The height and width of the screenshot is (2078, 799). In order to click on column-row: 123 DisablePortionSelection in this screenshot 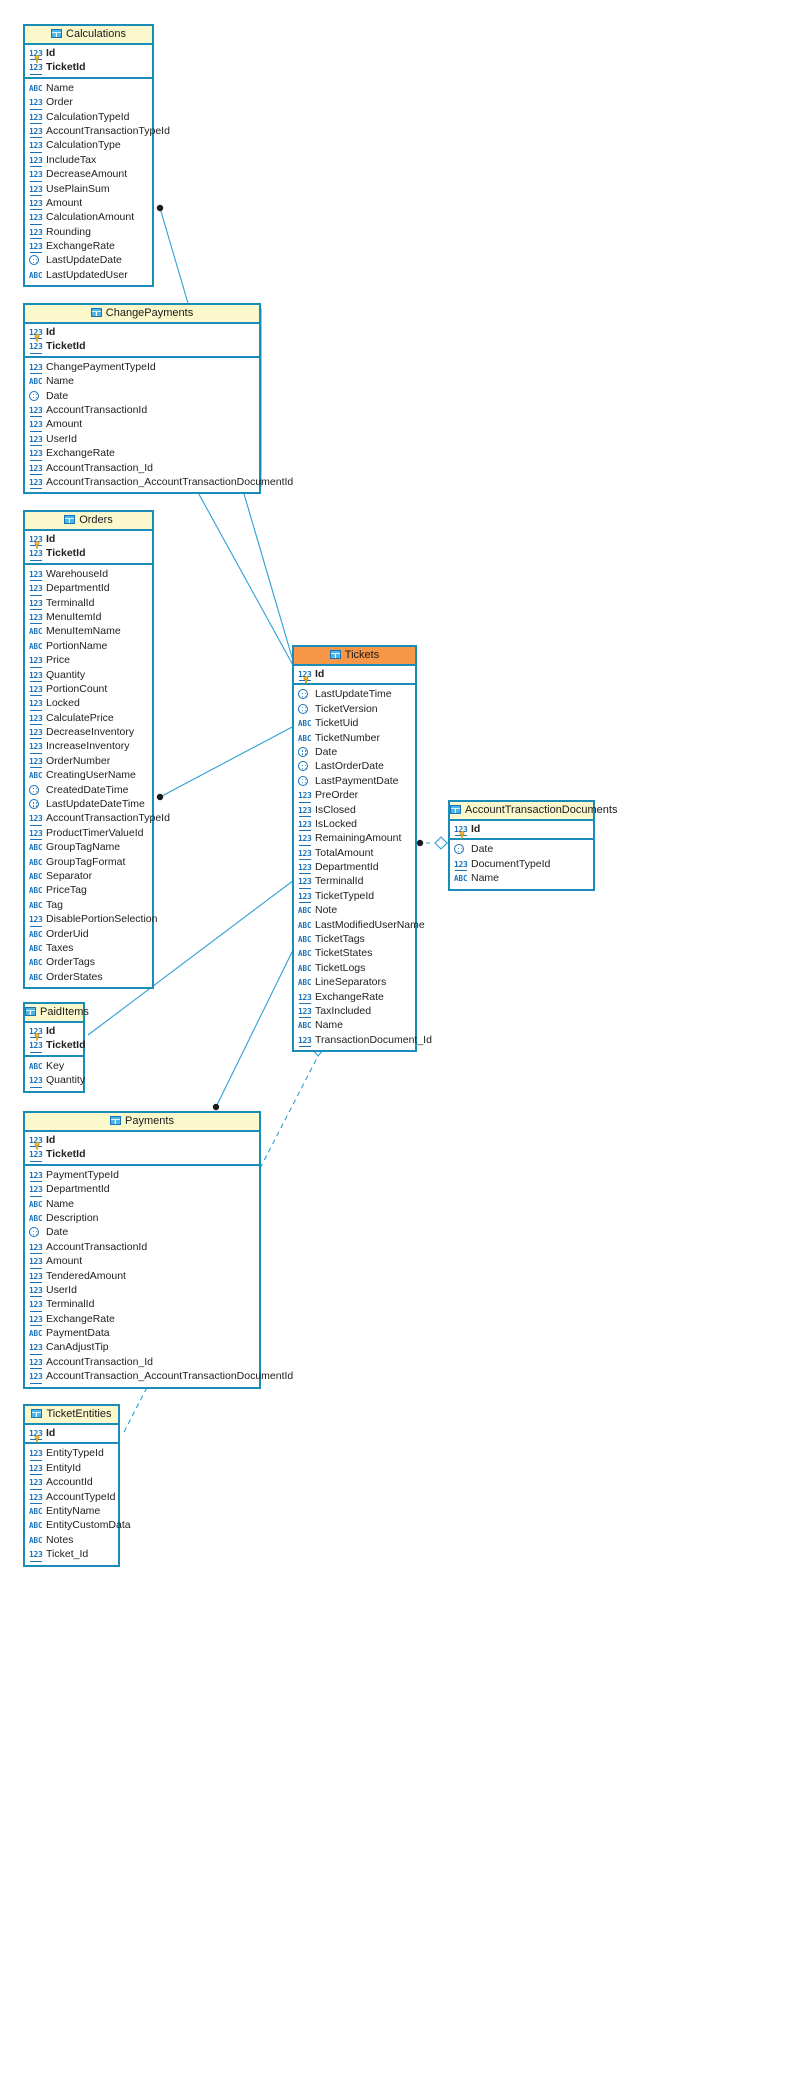, I will do `click(91, 919)`.